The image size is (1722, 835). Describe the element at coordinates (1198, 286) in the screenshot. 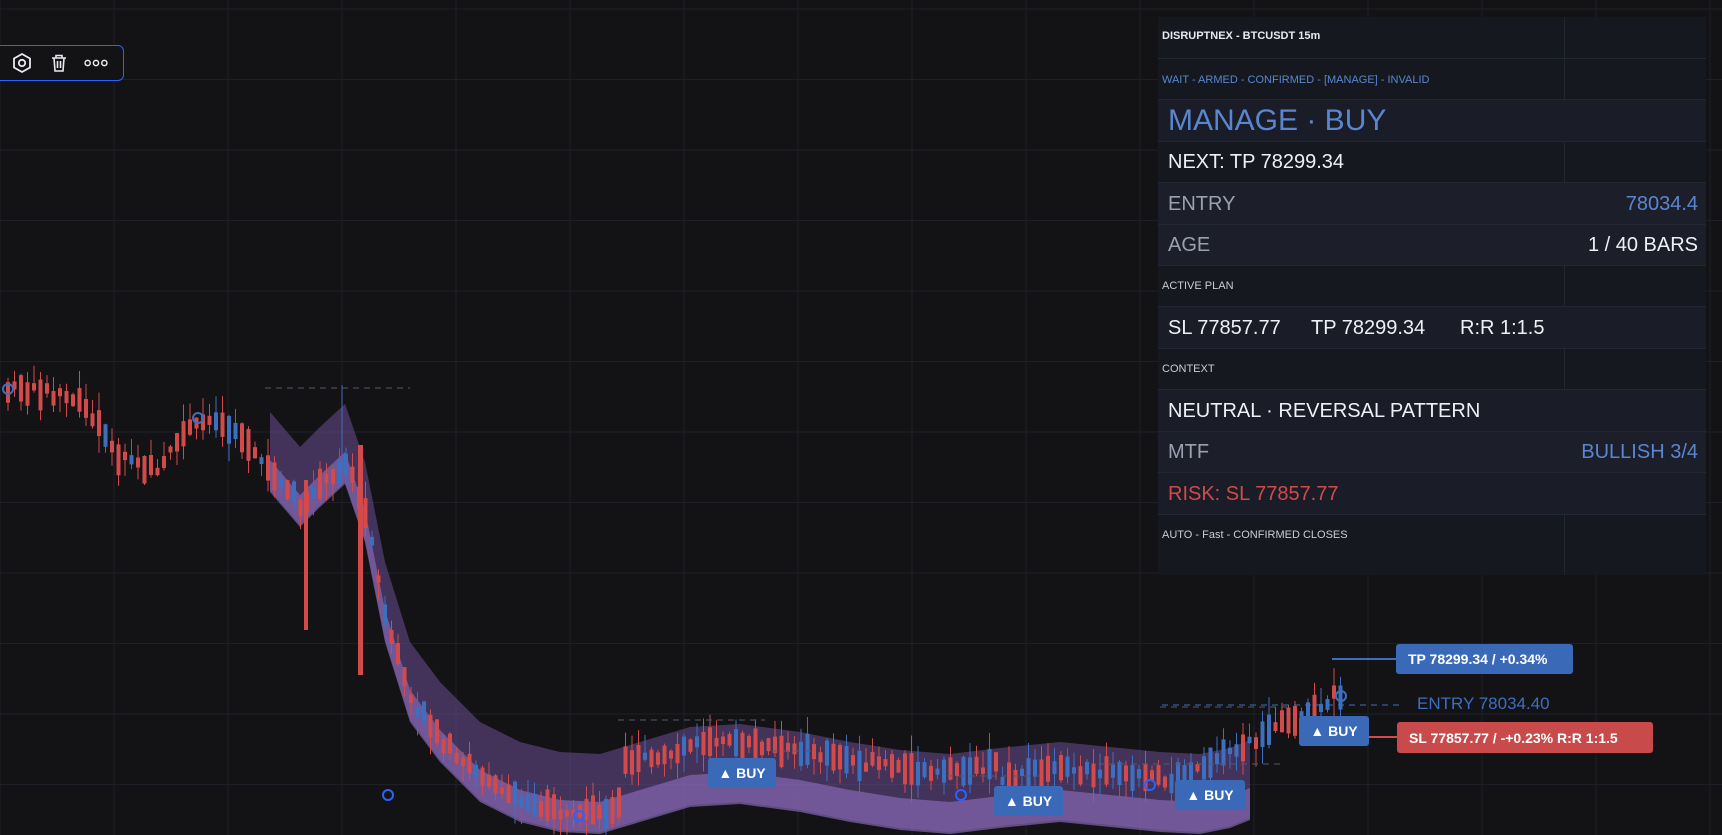

I see `active-plan-label: ACTIVE PLAN` at that location.